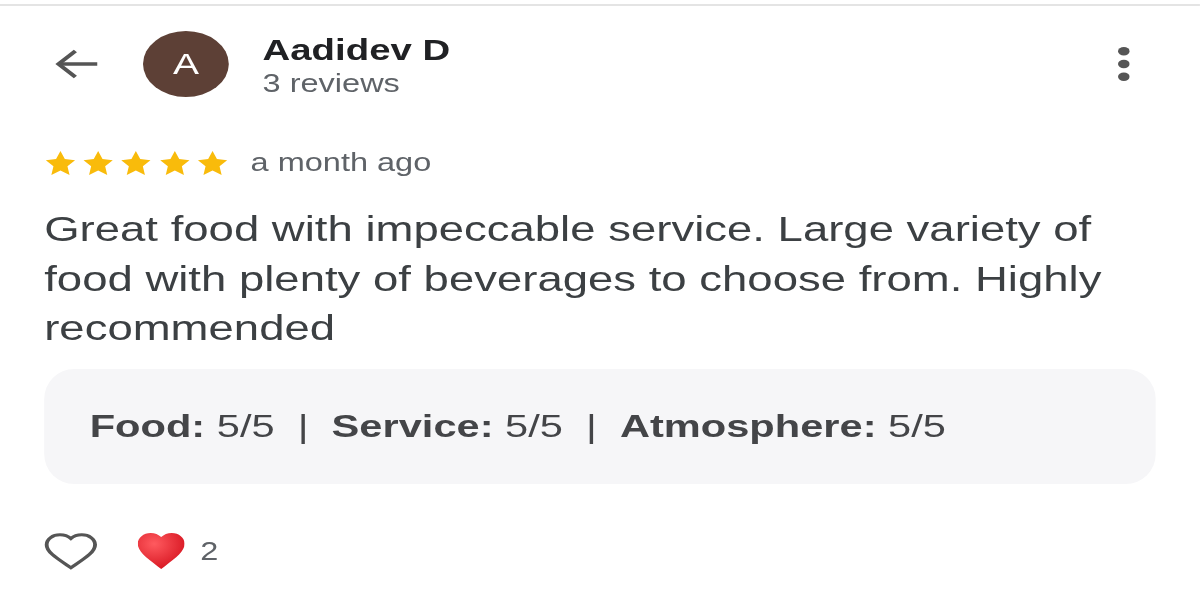  I want to click on reviewer-name: Aadidev D, so click(356, 50).